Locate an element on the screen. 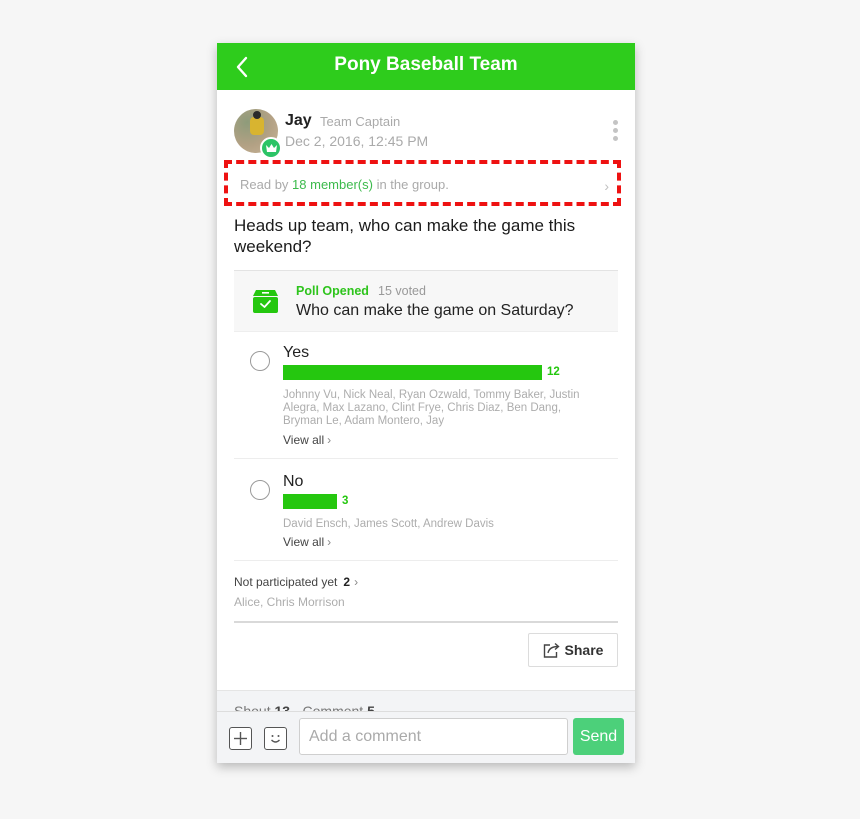 This screenshot has height=819, width=860. share-button: Share is located at coordinates (573, 650).